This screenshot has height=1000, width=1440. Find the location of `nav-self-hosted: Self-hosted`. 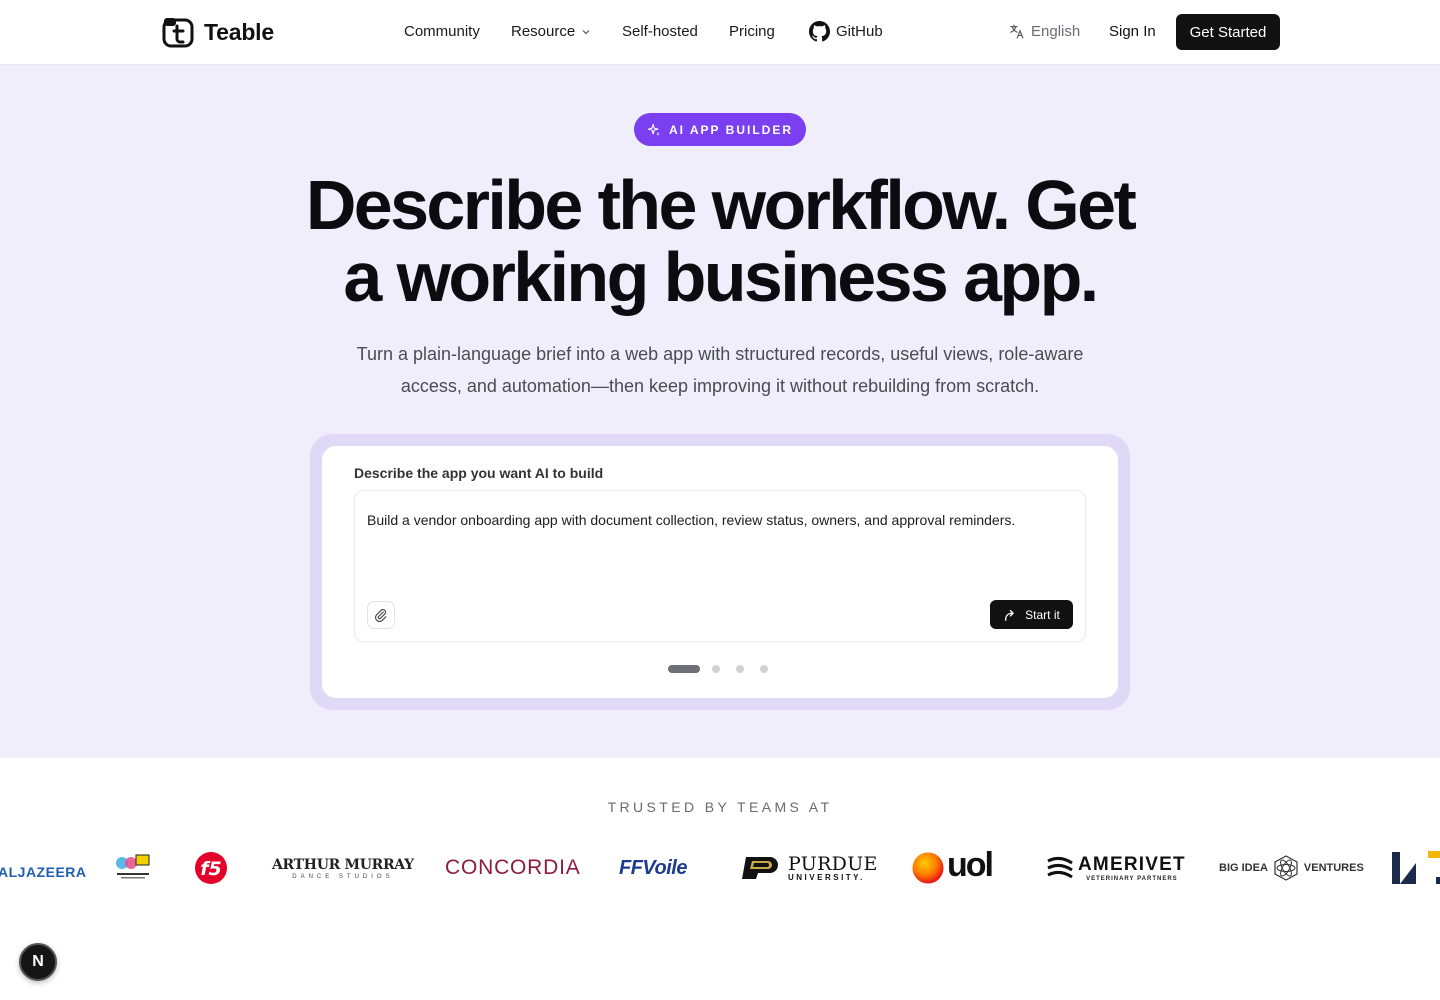

nav-self-hosted: Self-hosted is located at coordinates (660, 31).